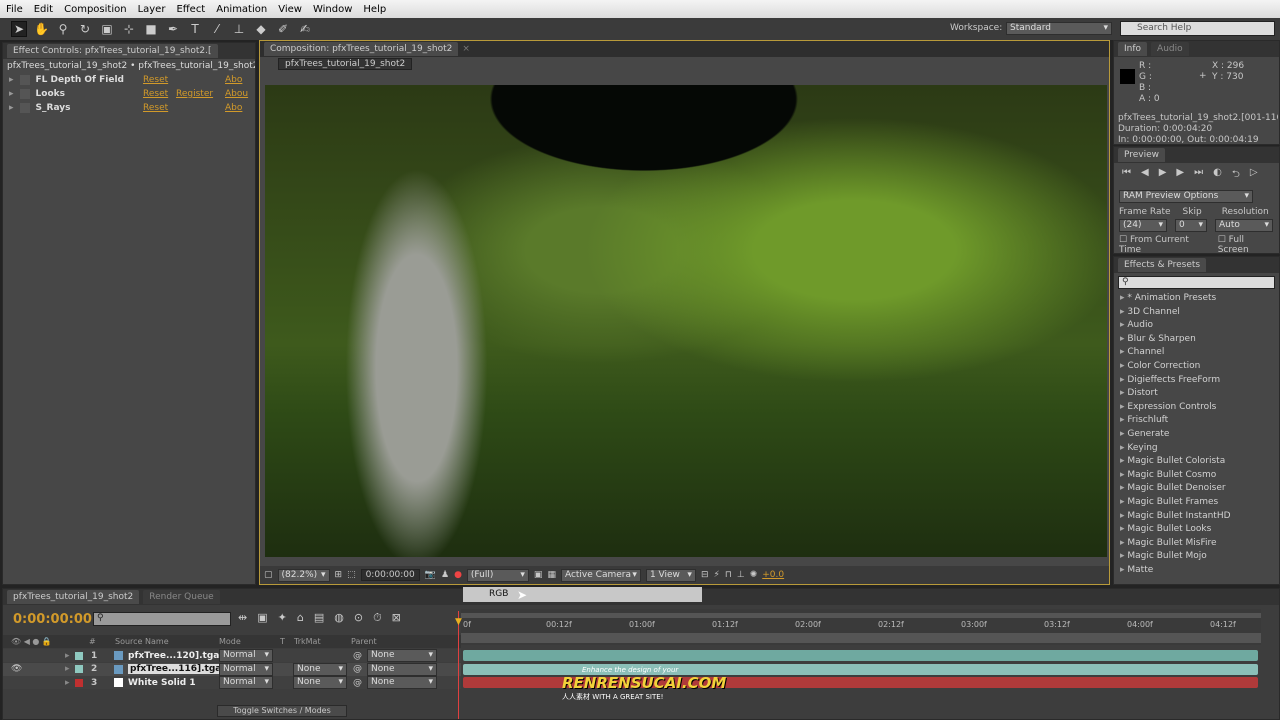  I want to click on effect-category-item: Magic Bullet MisFire, so click(1196, 544).